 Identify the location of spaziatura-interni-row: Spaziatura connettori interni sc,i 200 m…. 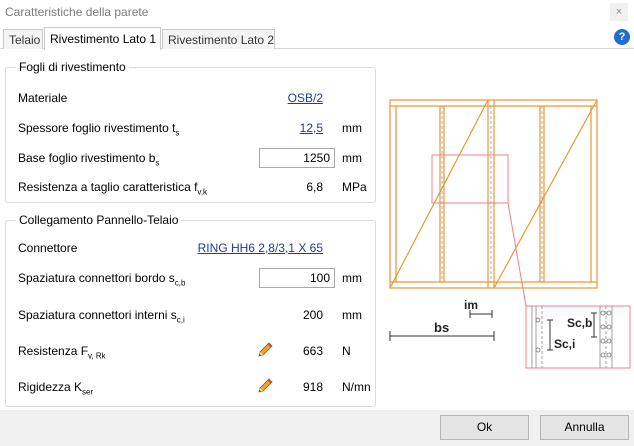
(196, 315).